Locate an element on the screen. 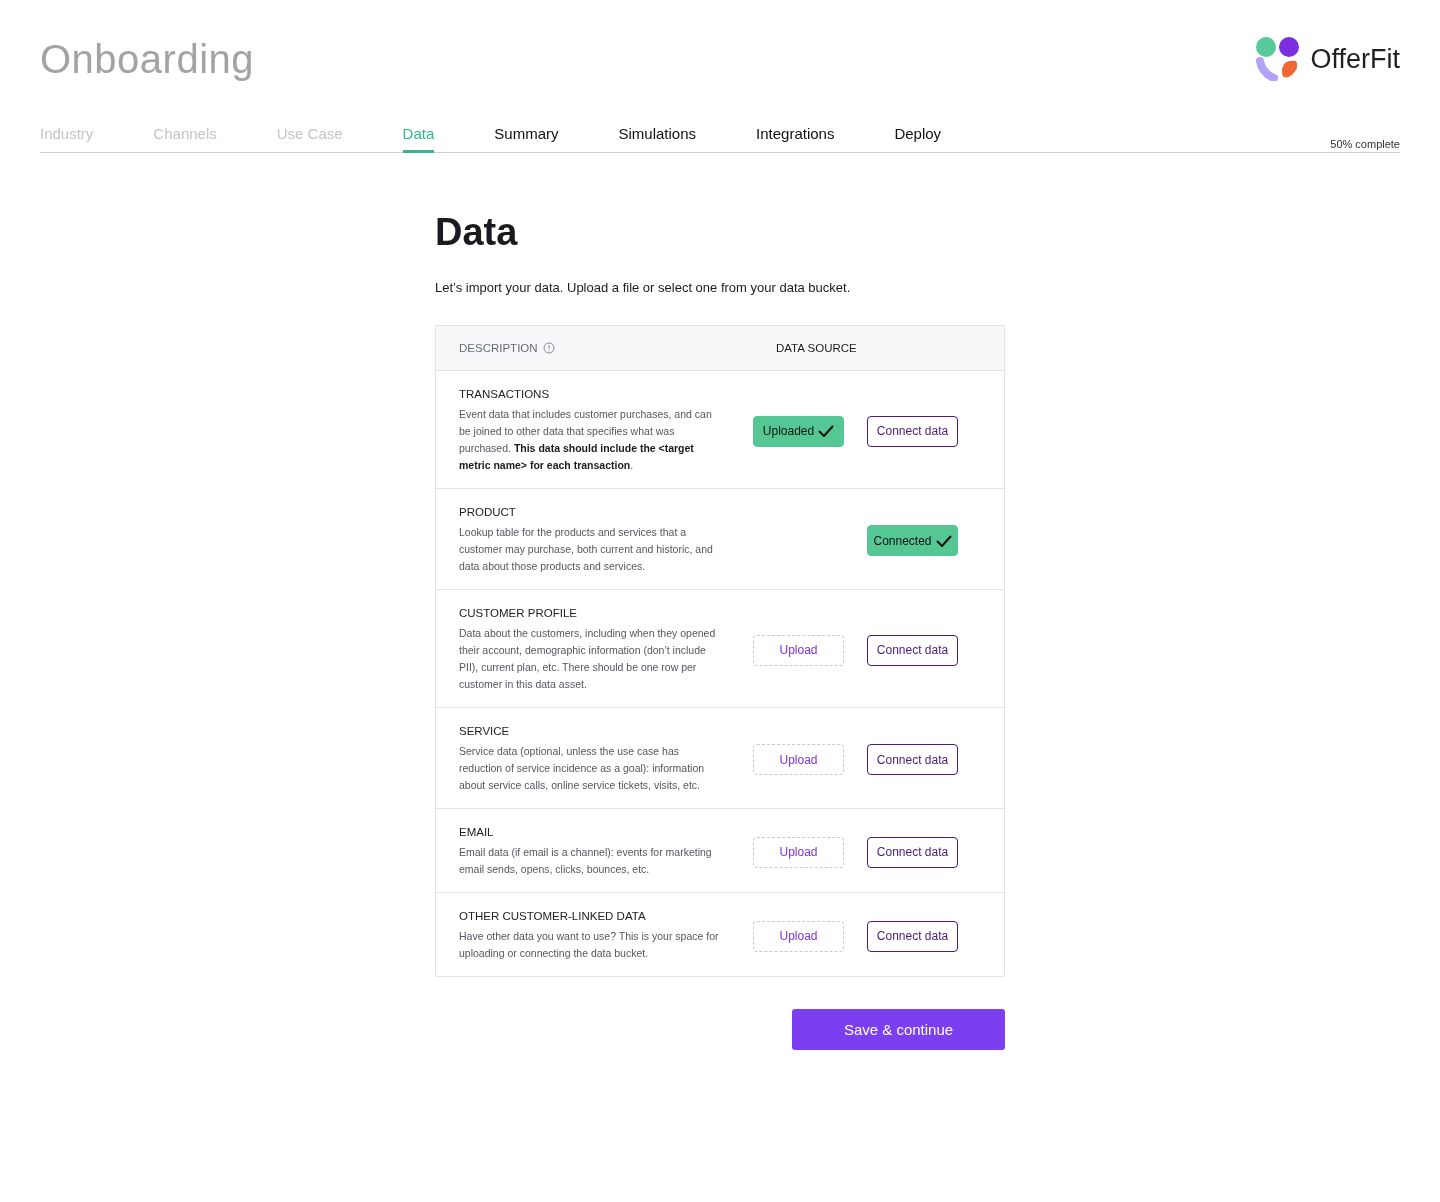  intro-text: Let’s import your data. Upload a file or select one from your data bucket. is located at coordinates (643, 287).